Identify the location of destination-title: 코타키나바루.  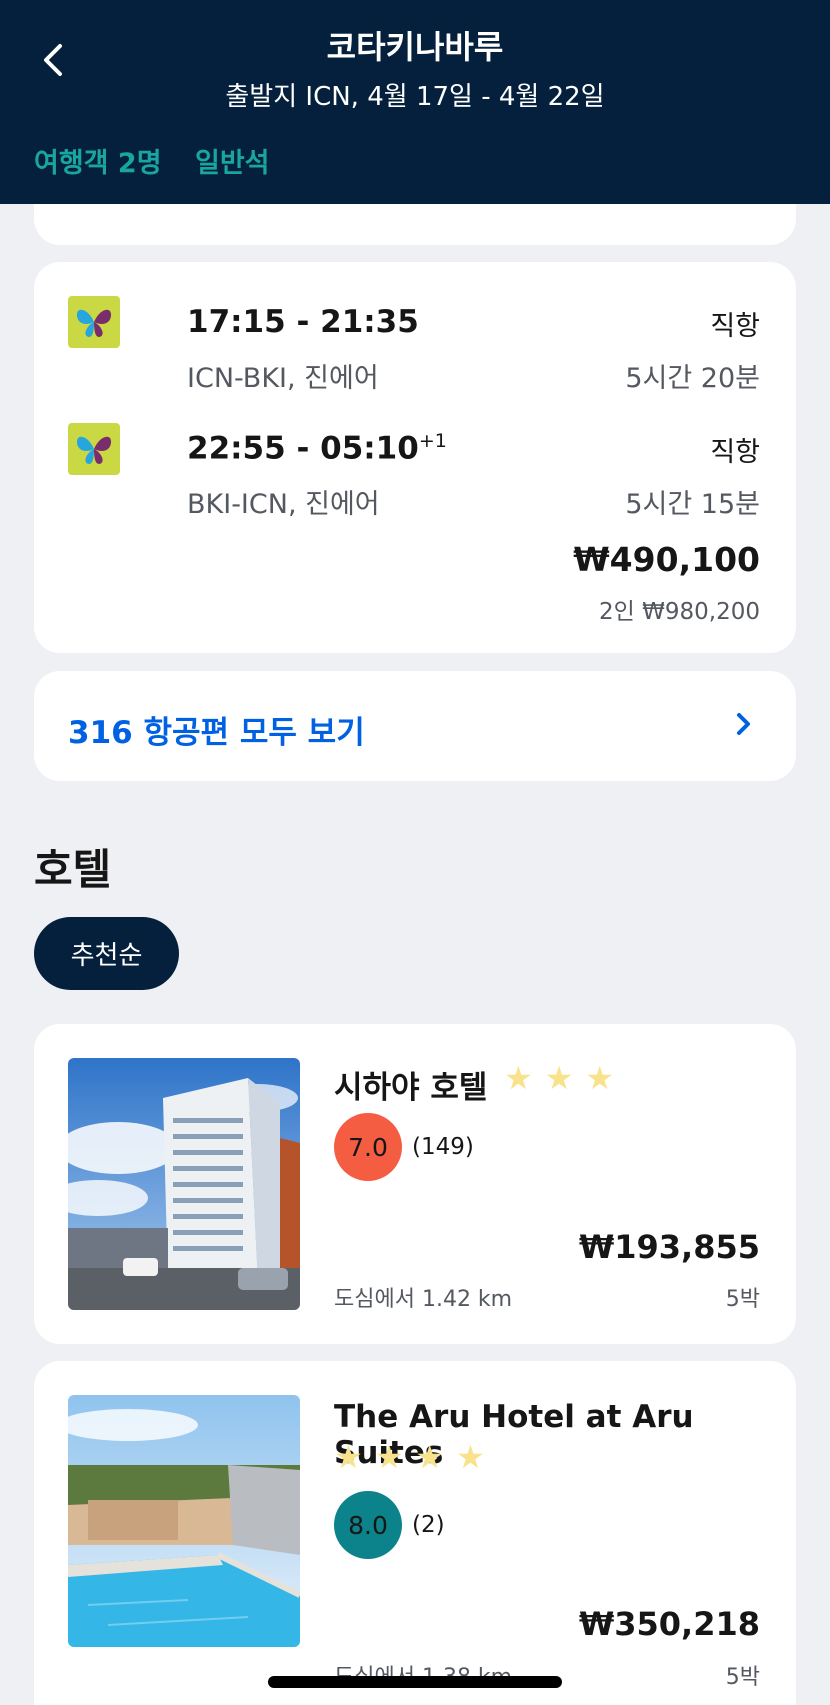
(415, 47).